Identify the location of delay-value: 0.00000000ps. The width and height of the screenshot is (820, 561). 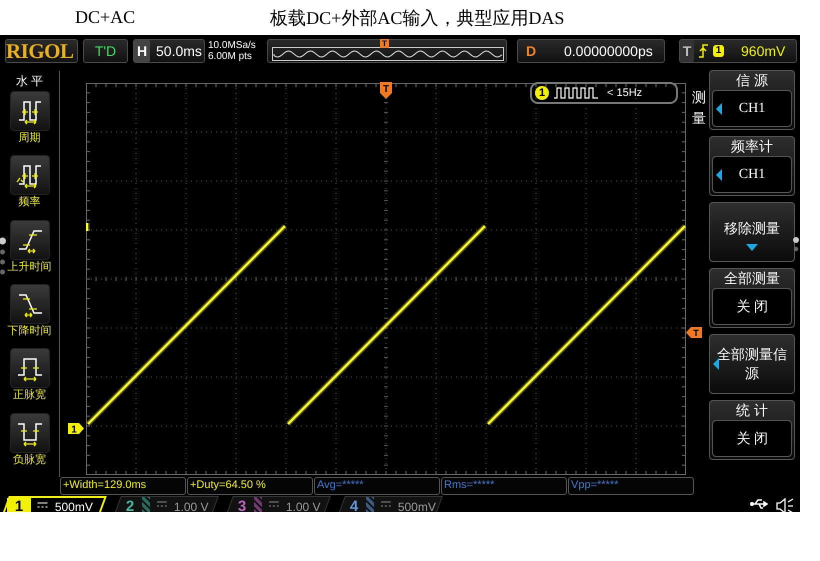
(608, 51).